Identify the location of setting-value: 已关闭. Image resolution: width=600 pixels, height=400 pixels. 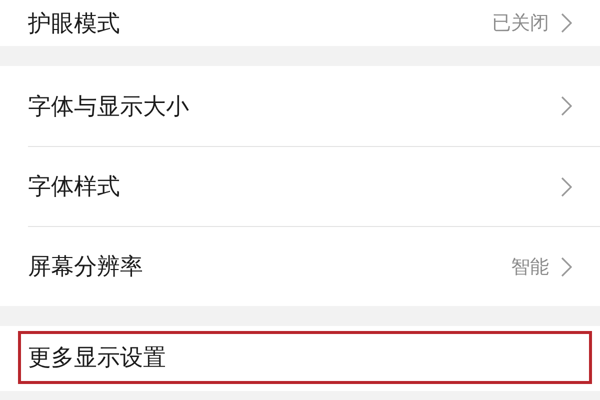
(520, 23).